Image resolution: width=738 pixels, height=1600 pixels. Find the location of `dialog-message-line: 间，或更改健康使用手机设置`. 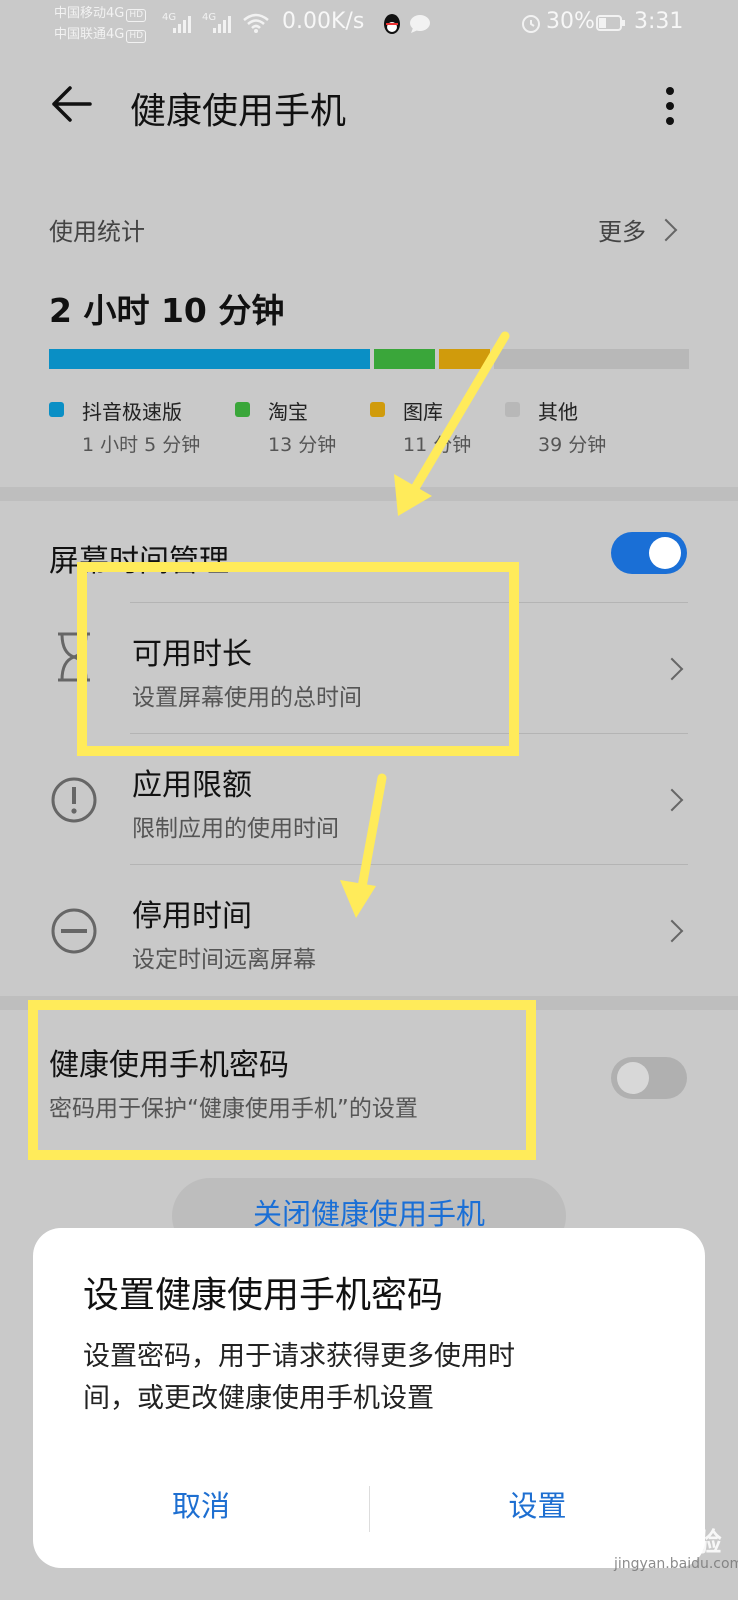

dialog-message-line: 间，或更改健康使用手机设置 is located at coordinates (258, 1398).